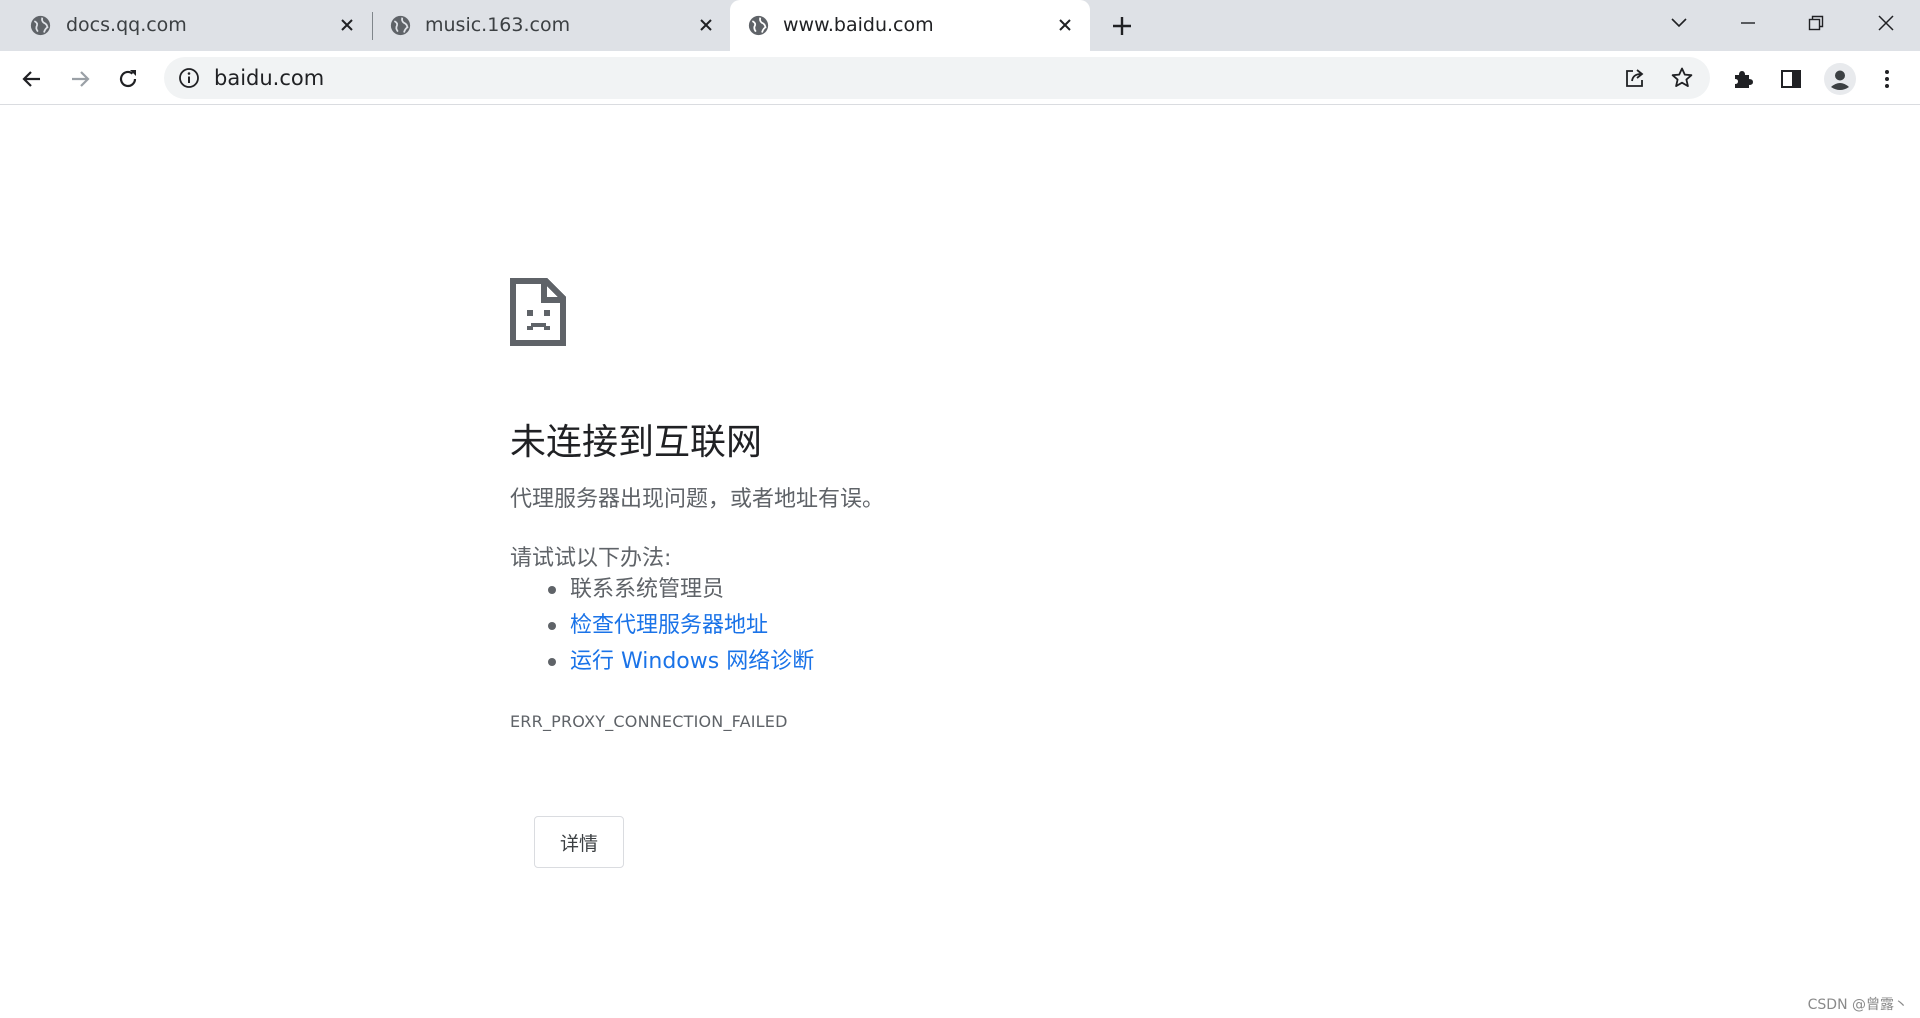 The width and height of the screenshot is (1920, 1018). I want to click on more-vertical-icon, so click(1887, 79).